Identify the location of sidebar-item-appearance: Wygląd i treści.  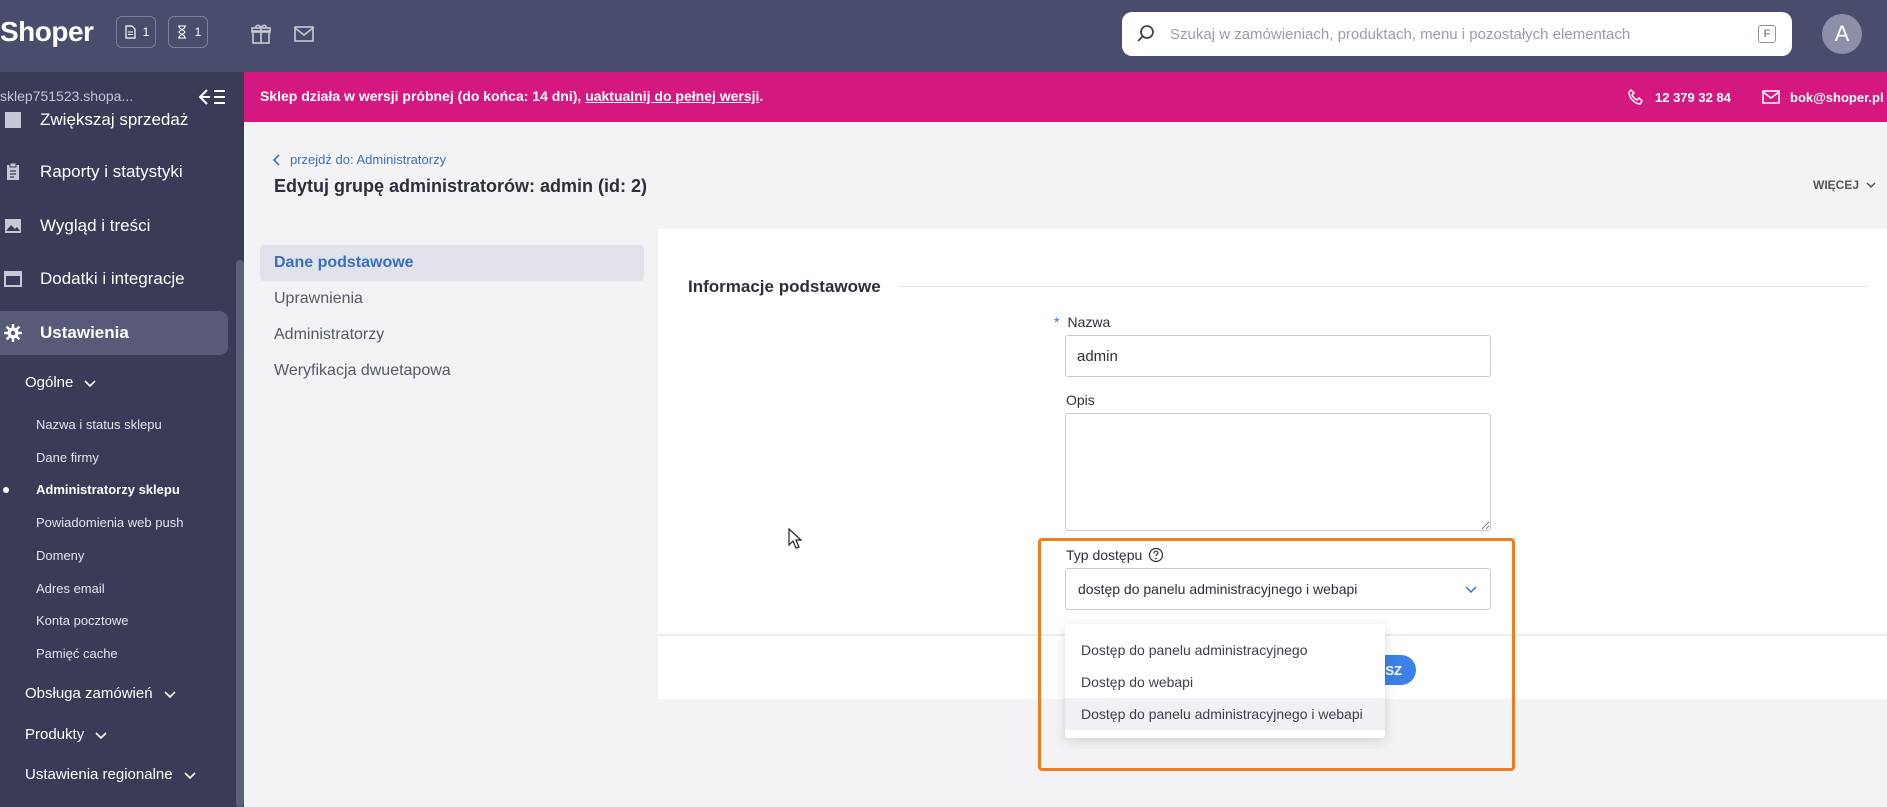
(114, 226).